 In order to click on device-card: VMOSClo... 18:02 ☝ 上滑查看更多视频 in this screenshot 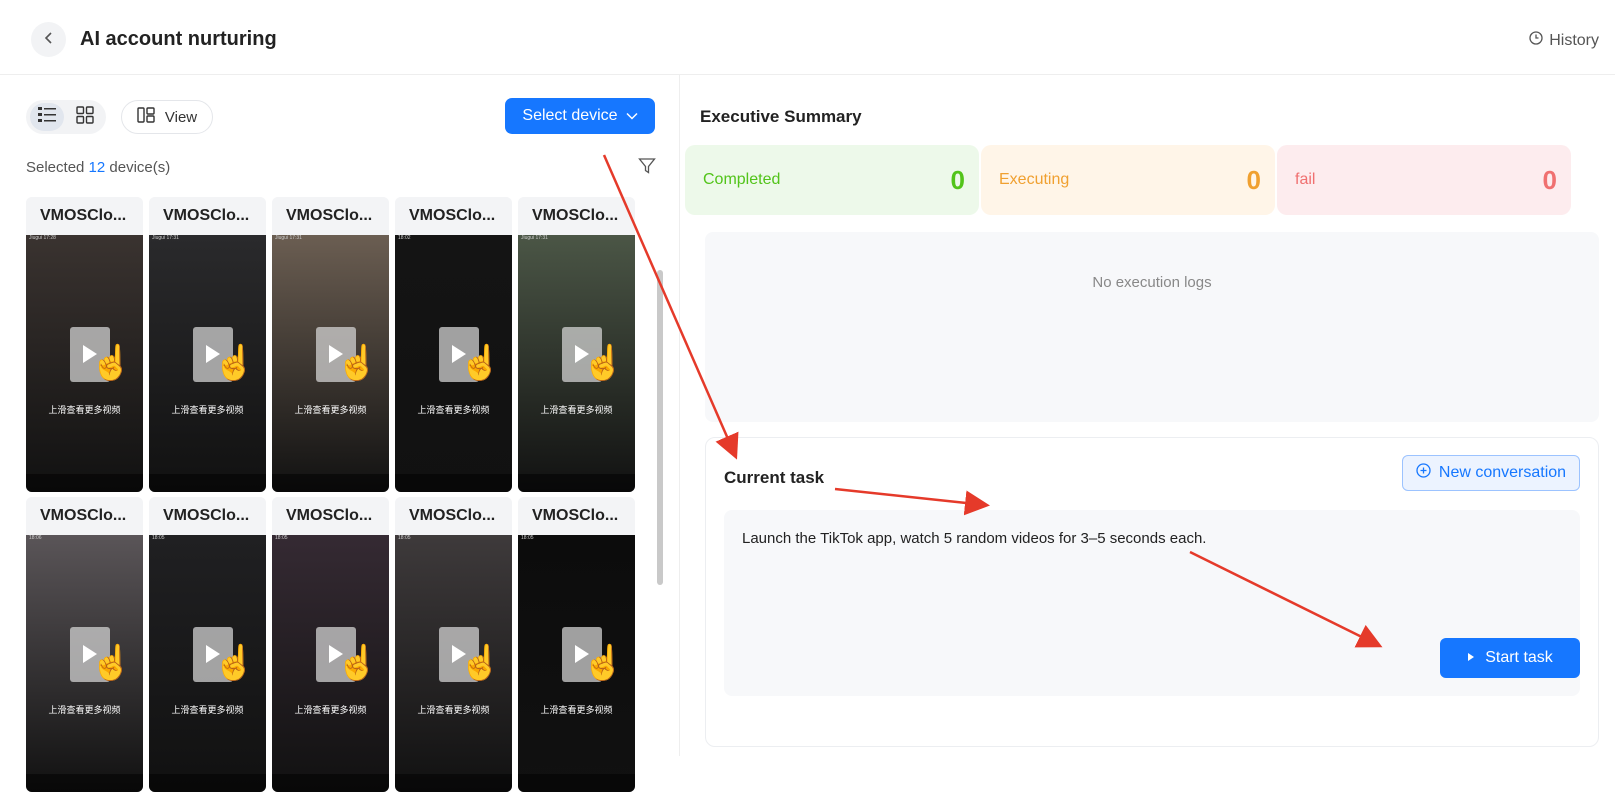, I will do `click(453, 344)`.